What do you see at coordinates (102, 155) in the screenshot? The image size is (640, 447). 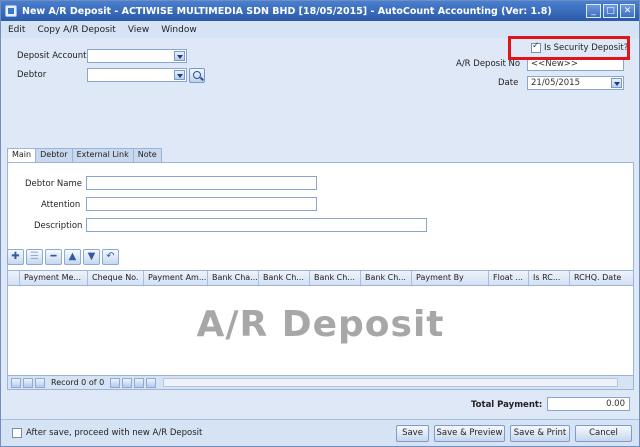 I see `tab-external-link: External Link` at bounding box center [102, 155].